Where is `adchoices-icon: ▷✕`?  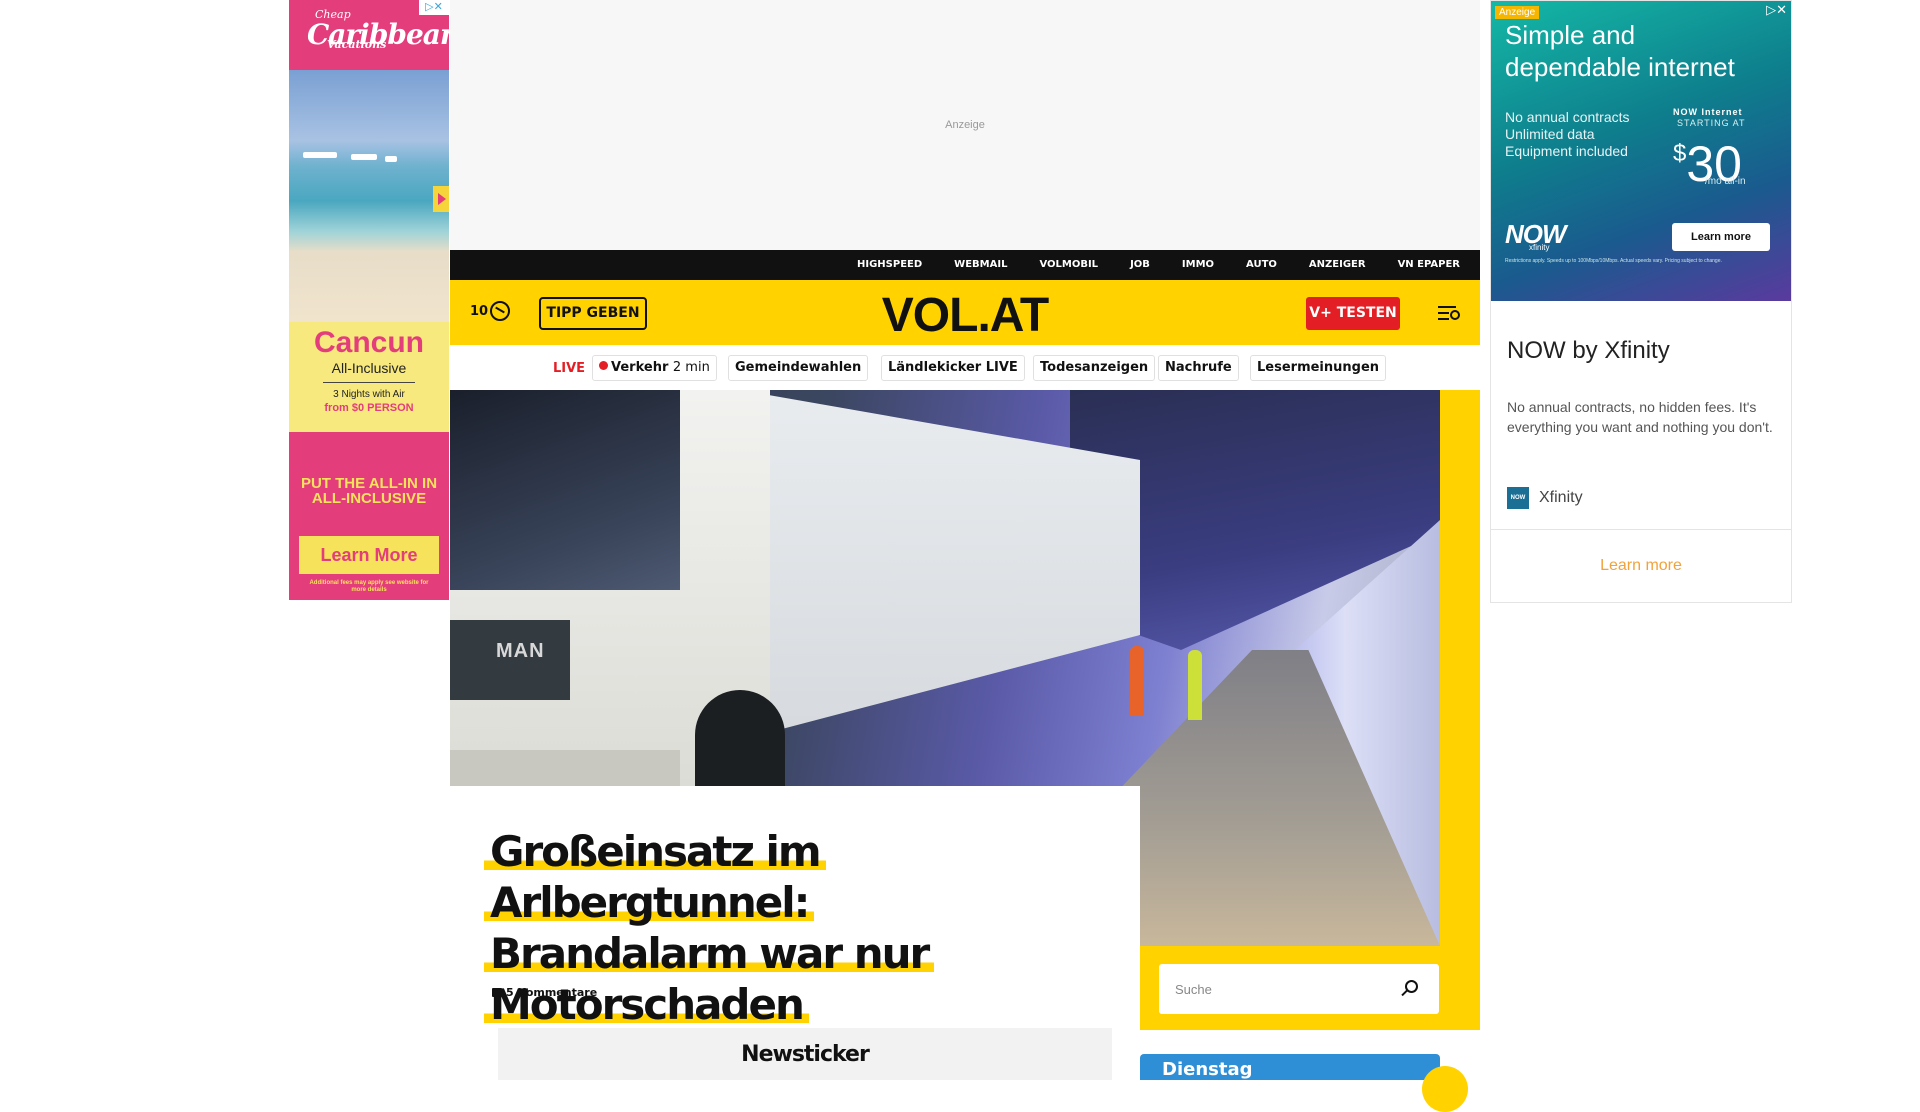
adchoices-icon: ▷✕ is located at coordinates (434, 7).